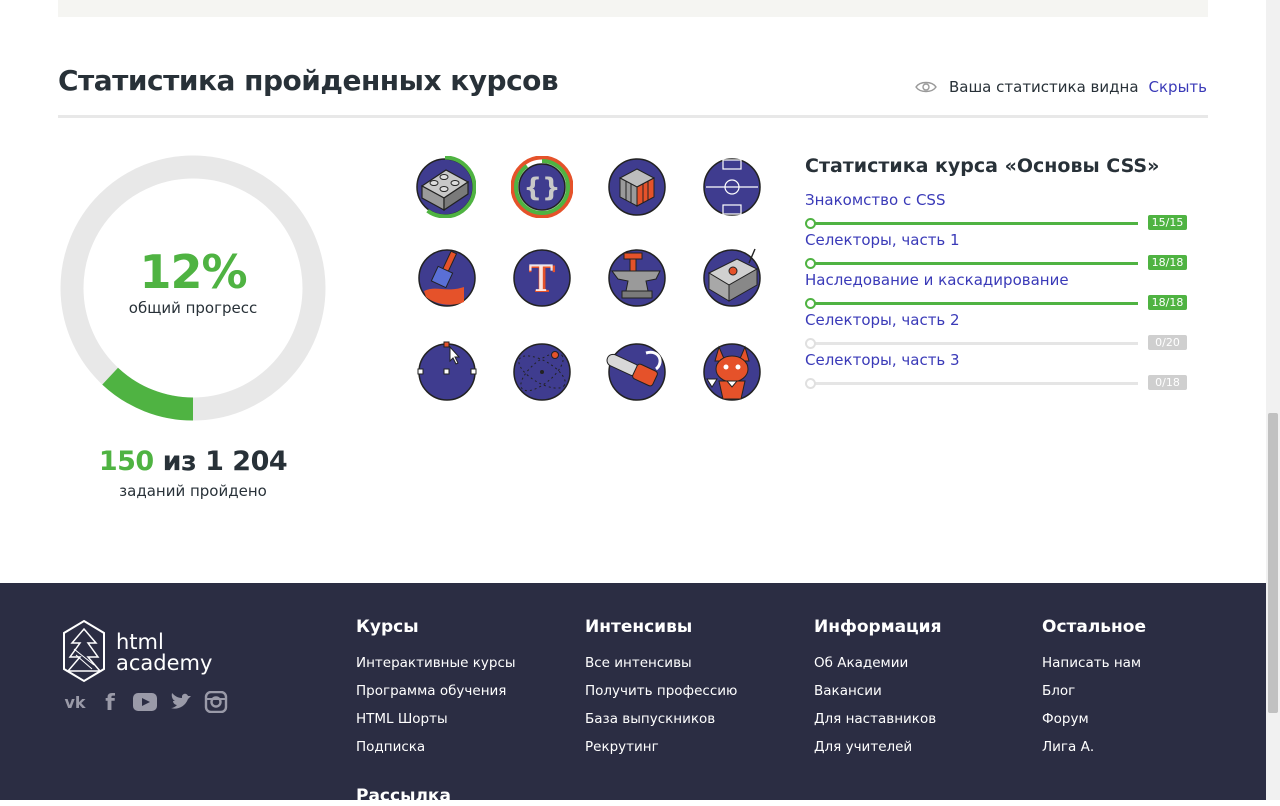 Image resolution: width=1280 pixels, height=806 pixels. I want to click on progress-label: общий прогресс, so click(193, 308).